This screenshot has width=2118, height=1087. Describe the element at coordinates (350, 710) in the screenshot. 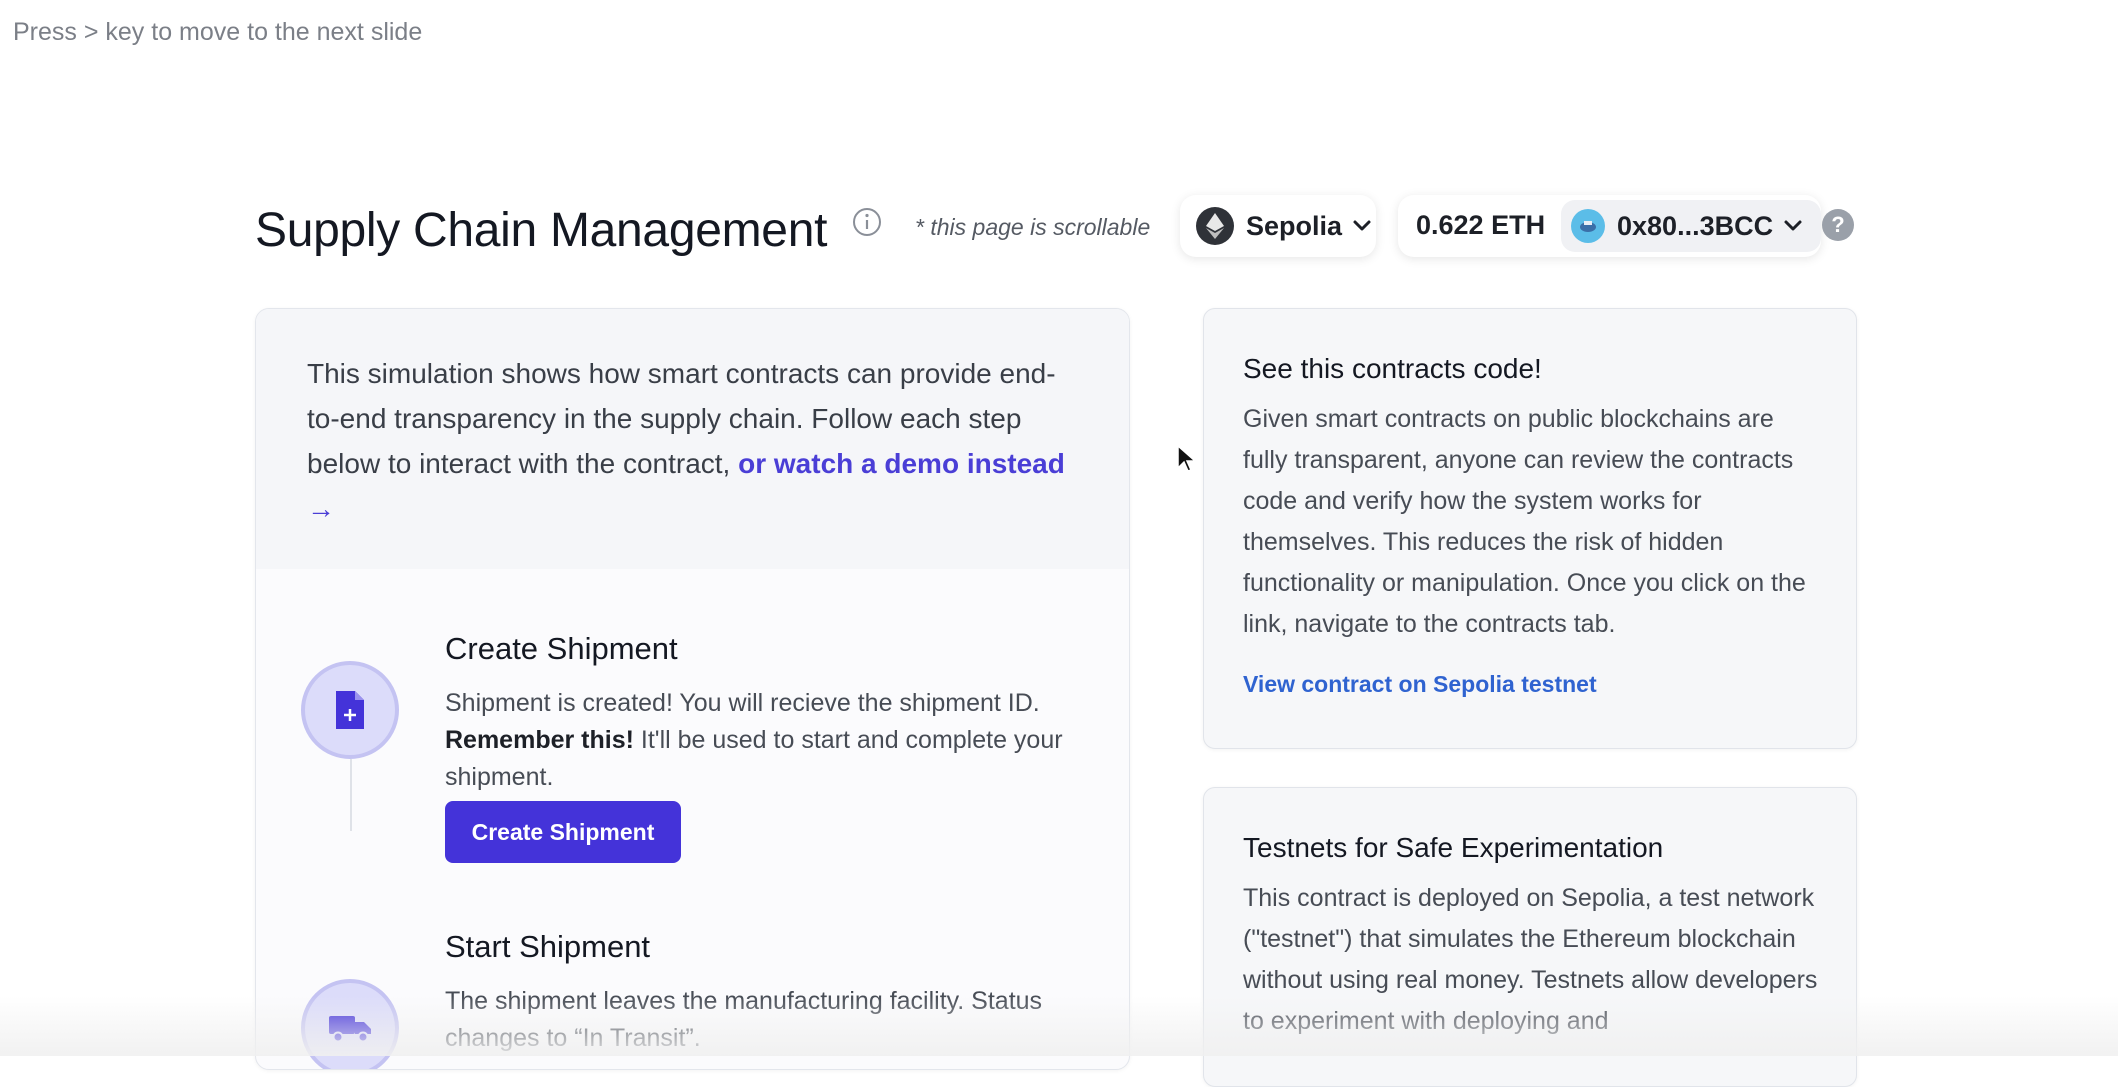

I see `document-plus-icon` at that location.